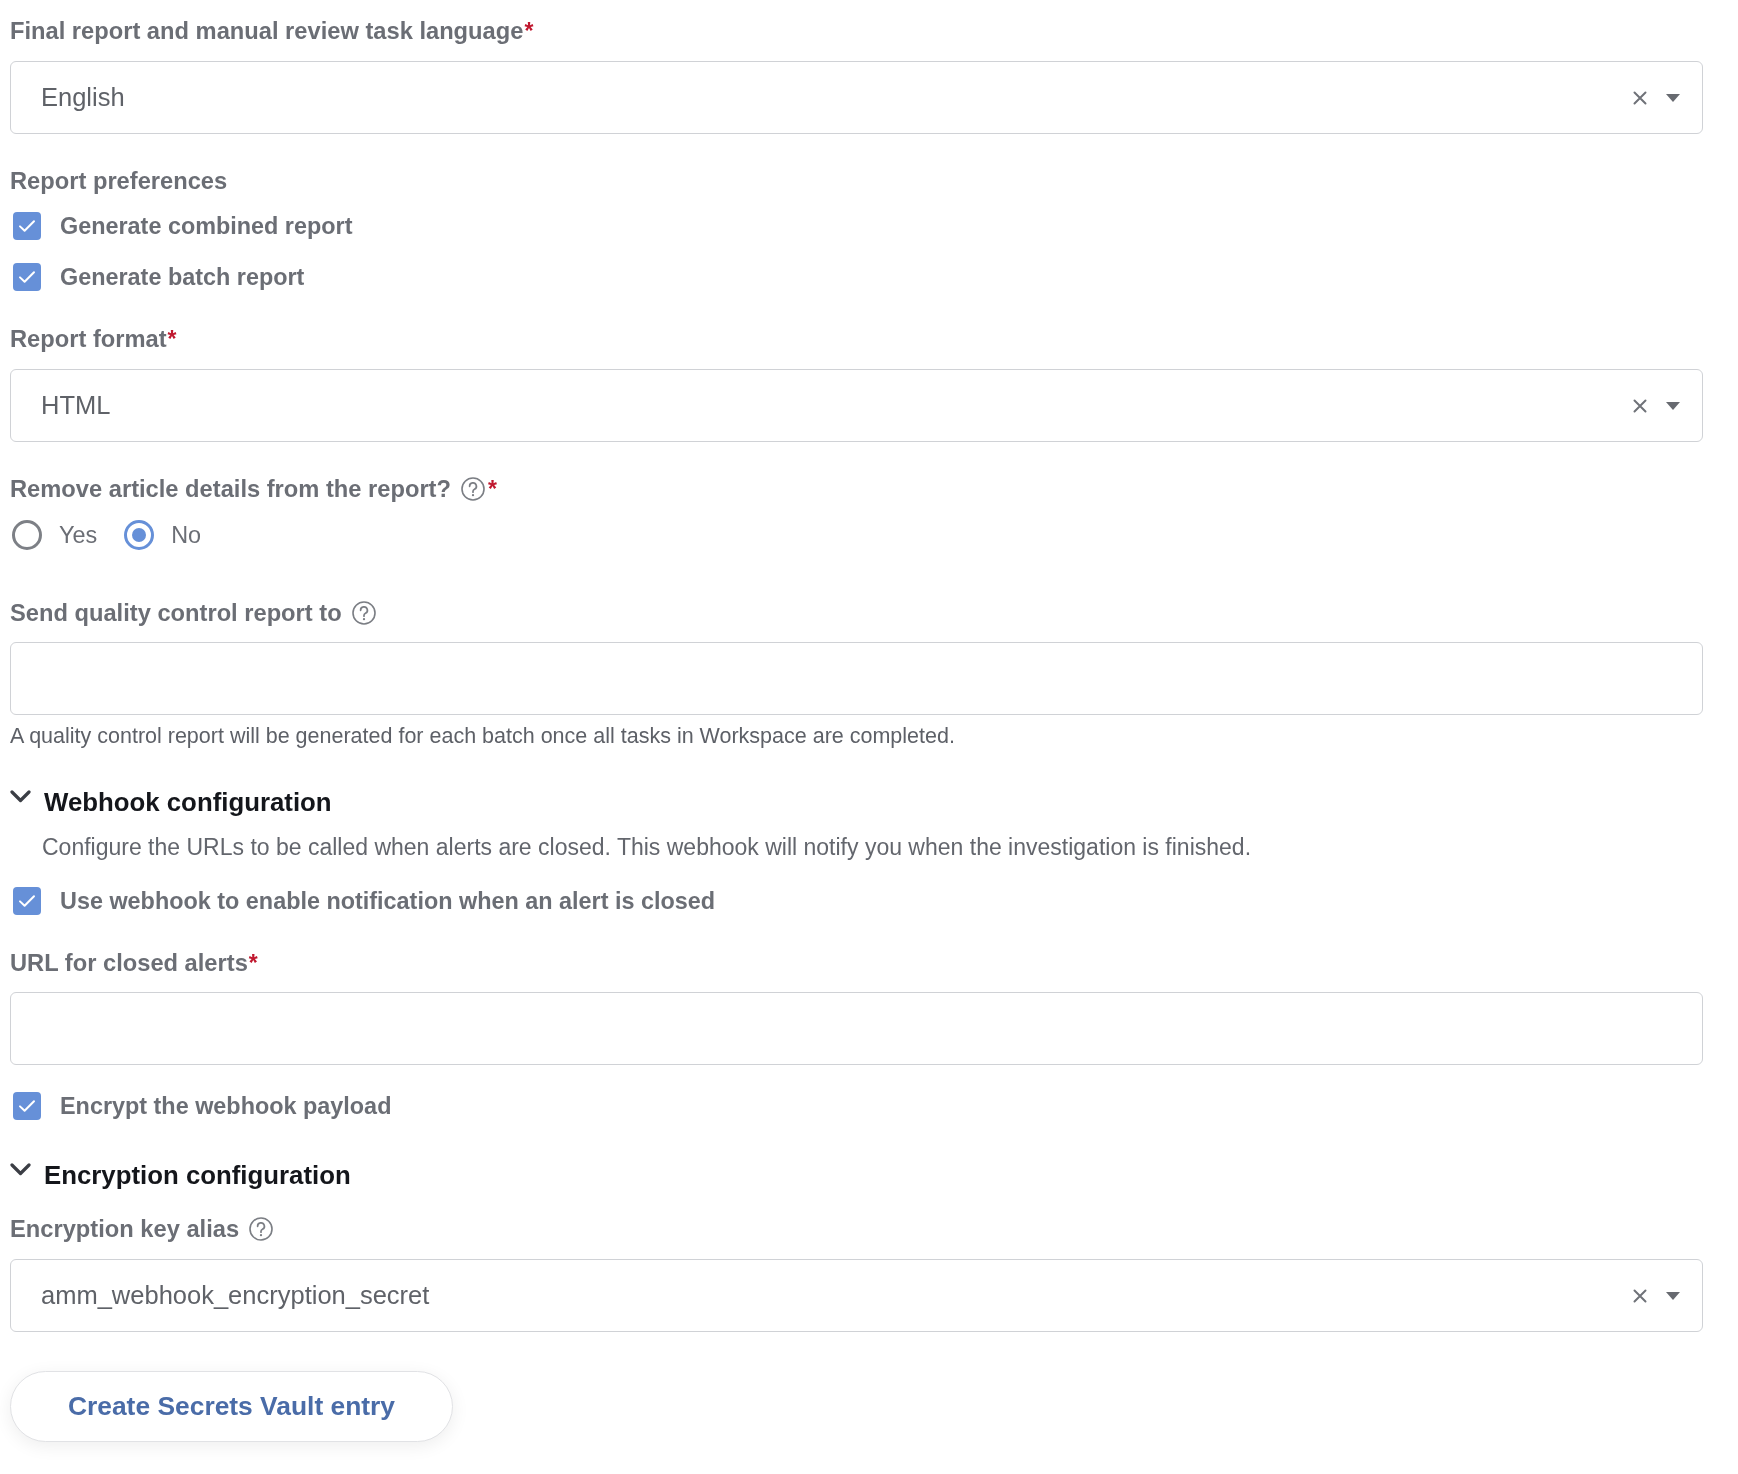 The height and width of the screenshot is (1474, 1738). What do you see at coordinates (188, 802) in the screenshot?
I see `section-title: Webhook configuration` at bounding box center [188, 802].